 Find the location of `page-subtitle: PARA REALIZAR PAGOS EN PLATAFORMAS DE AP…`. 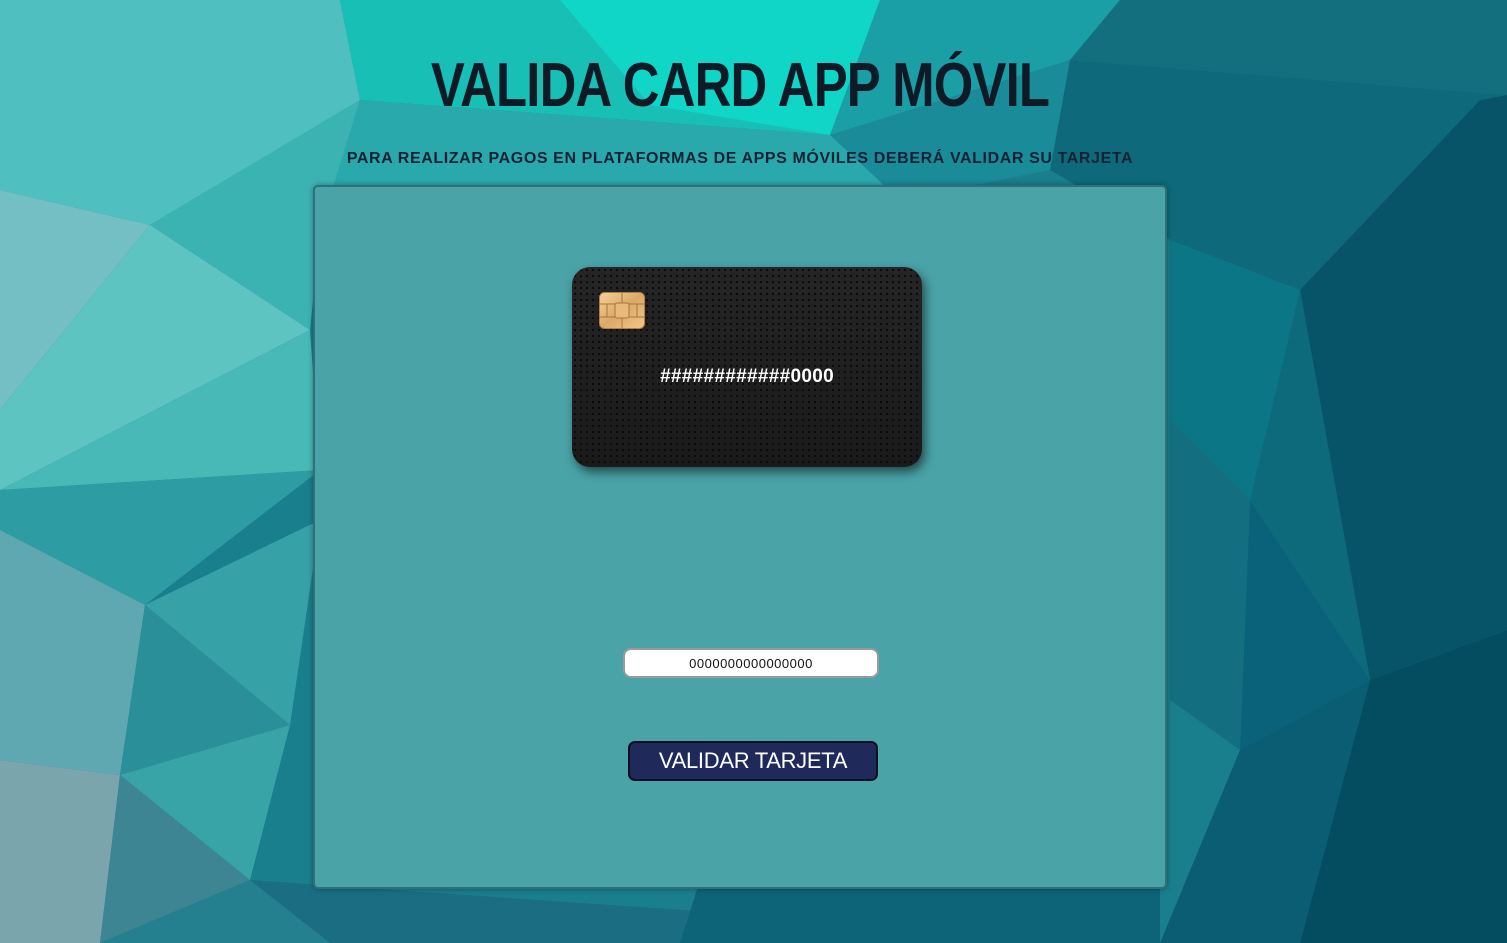

page-subtitle: PARA REALIZAR PAGOS EN PLATAFORMAS DE AP… is located at coordinates (740, 158).